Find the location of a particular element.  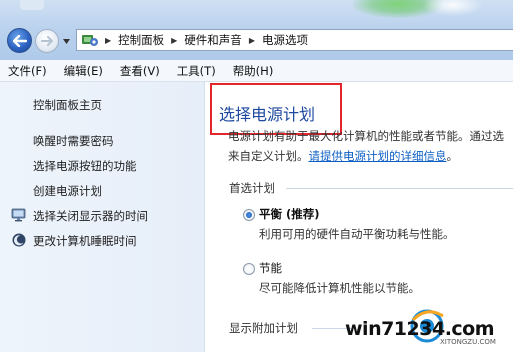

create-power-plan-link: 创建电源计划 is located at coordinates (67, 191).